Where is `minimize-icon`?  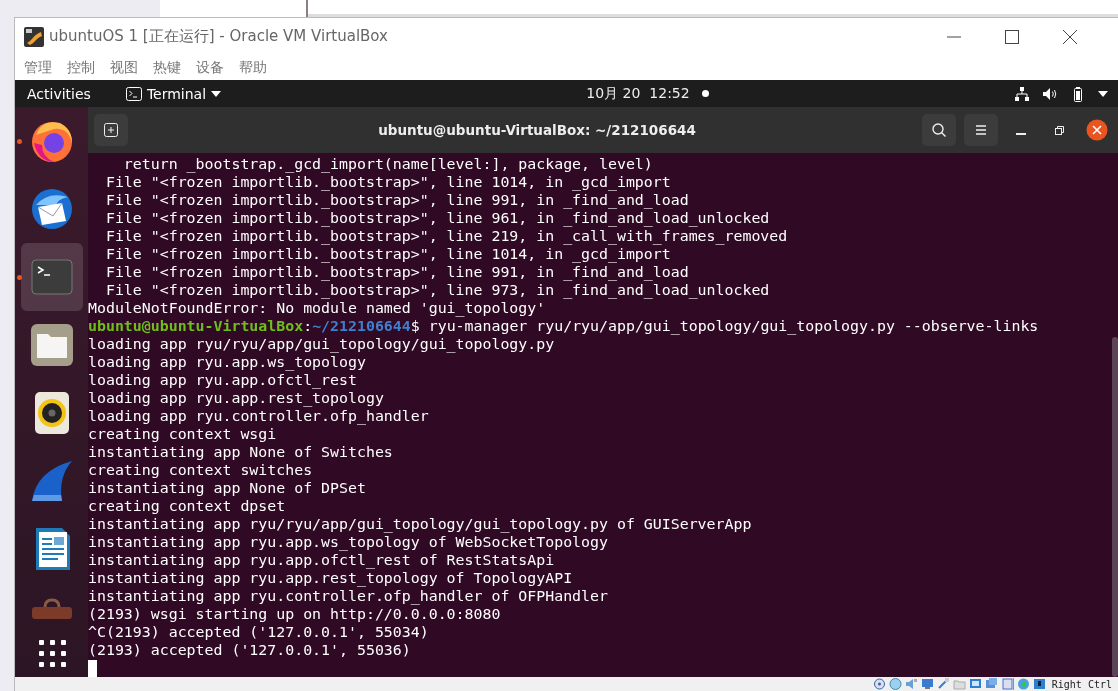 minimize-icon is located at coordinates (1021, 134).